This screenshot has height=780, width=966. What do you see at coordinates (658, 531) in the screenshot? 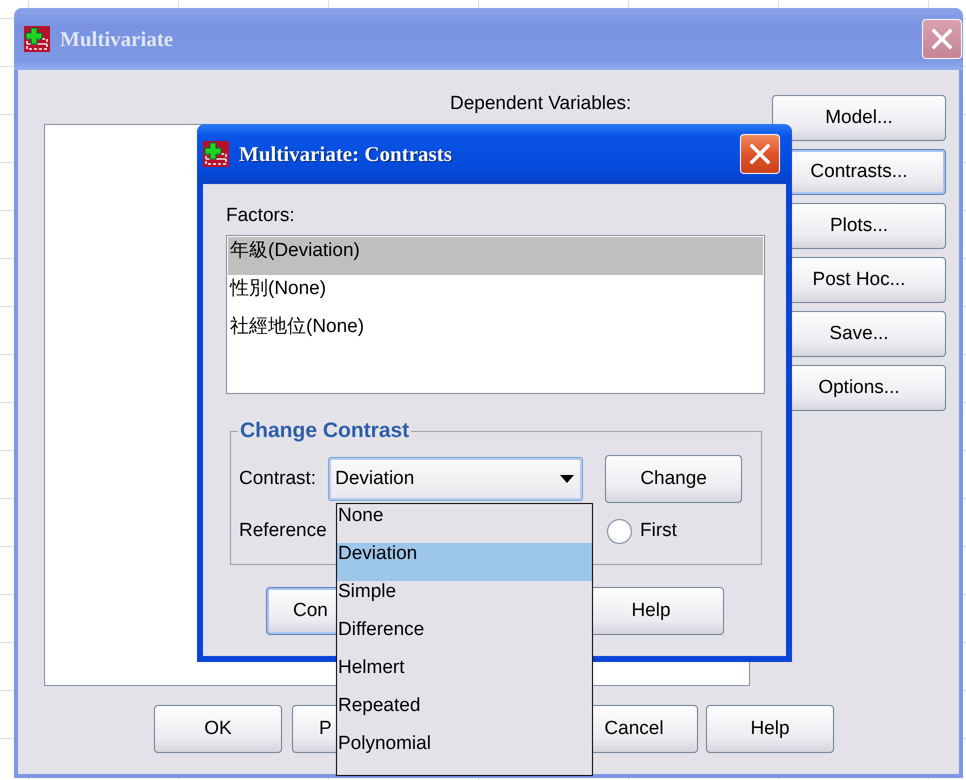
I see `radio-label: First` at bounding box center [658, 531].